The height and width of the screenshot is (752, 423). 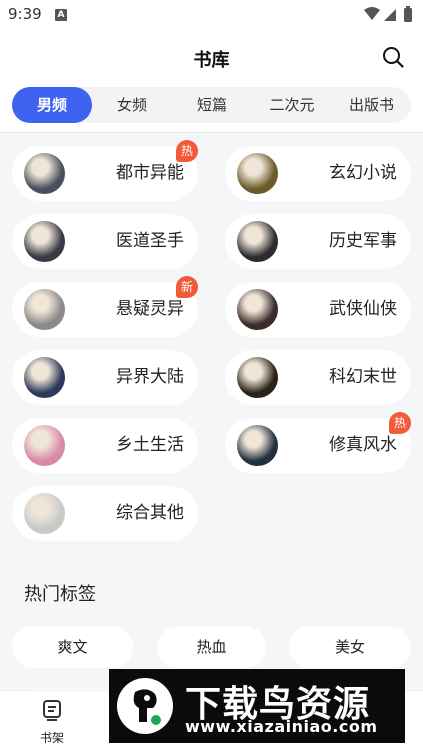 What do you see at coordinates (52, 722) in the screenshot?
I see `nav-item-bookshelf: 书架` at bounding box center [52, 722].